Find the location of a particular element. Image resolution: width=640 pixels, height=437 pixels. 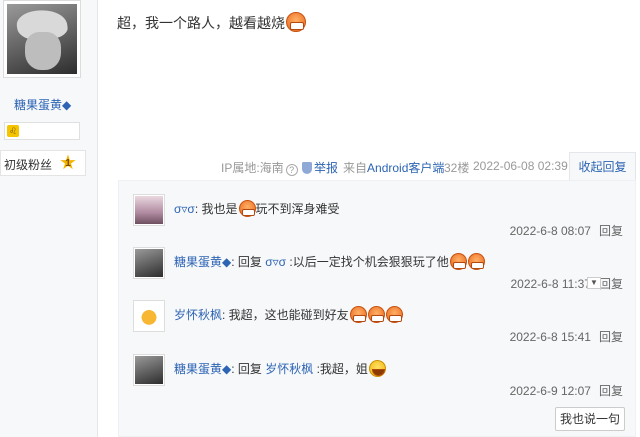

reply-date: 2022-6-8 08:07 is located at coordinates (550, 231).